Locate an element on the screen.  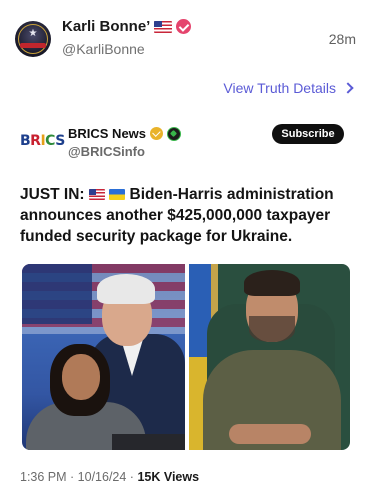
views-label: Views is located at coordinates (180, 477).